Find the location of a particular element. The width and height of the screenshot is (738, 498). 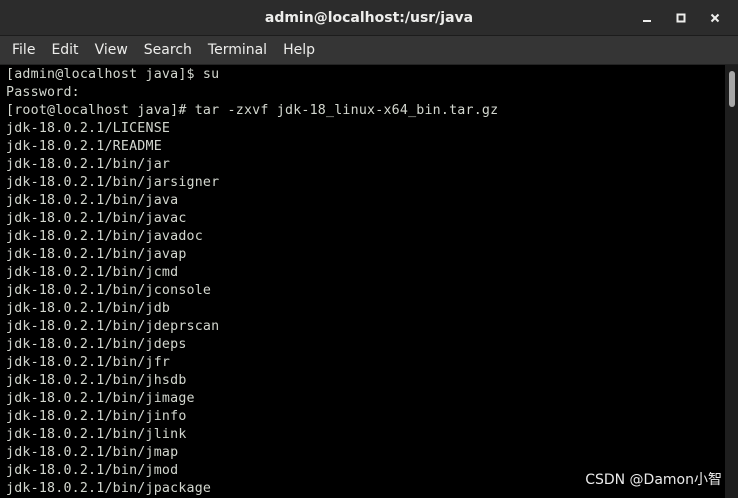

terminal-line: Password: is located at coordinates (43, 92).